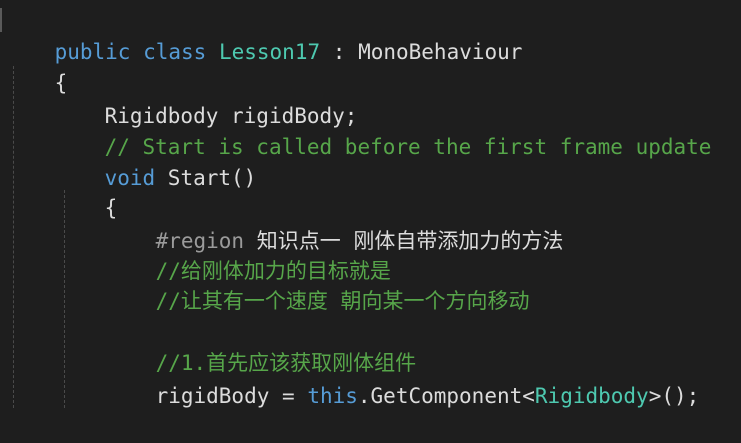 The width and height of the screenshot is (741, 443). Describe the element at coordinates (440, 52) in the screenshot. I see `base-class: MonoBehaviour` at that location.